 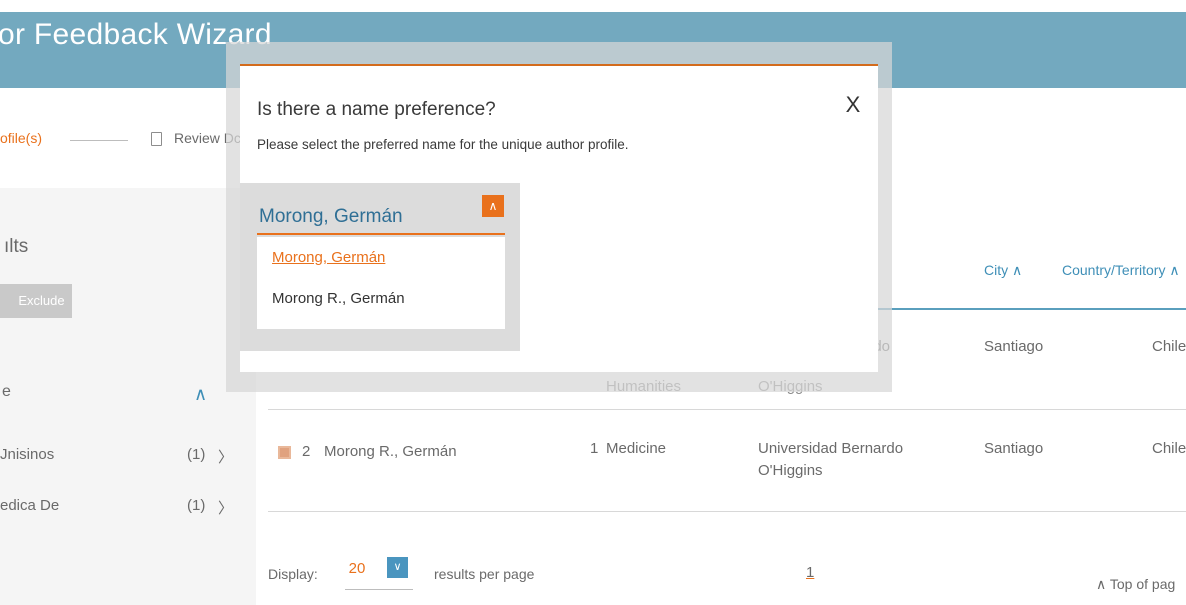 I want to click on name-option: Morong R., Germán, so click(x=338, y=298).